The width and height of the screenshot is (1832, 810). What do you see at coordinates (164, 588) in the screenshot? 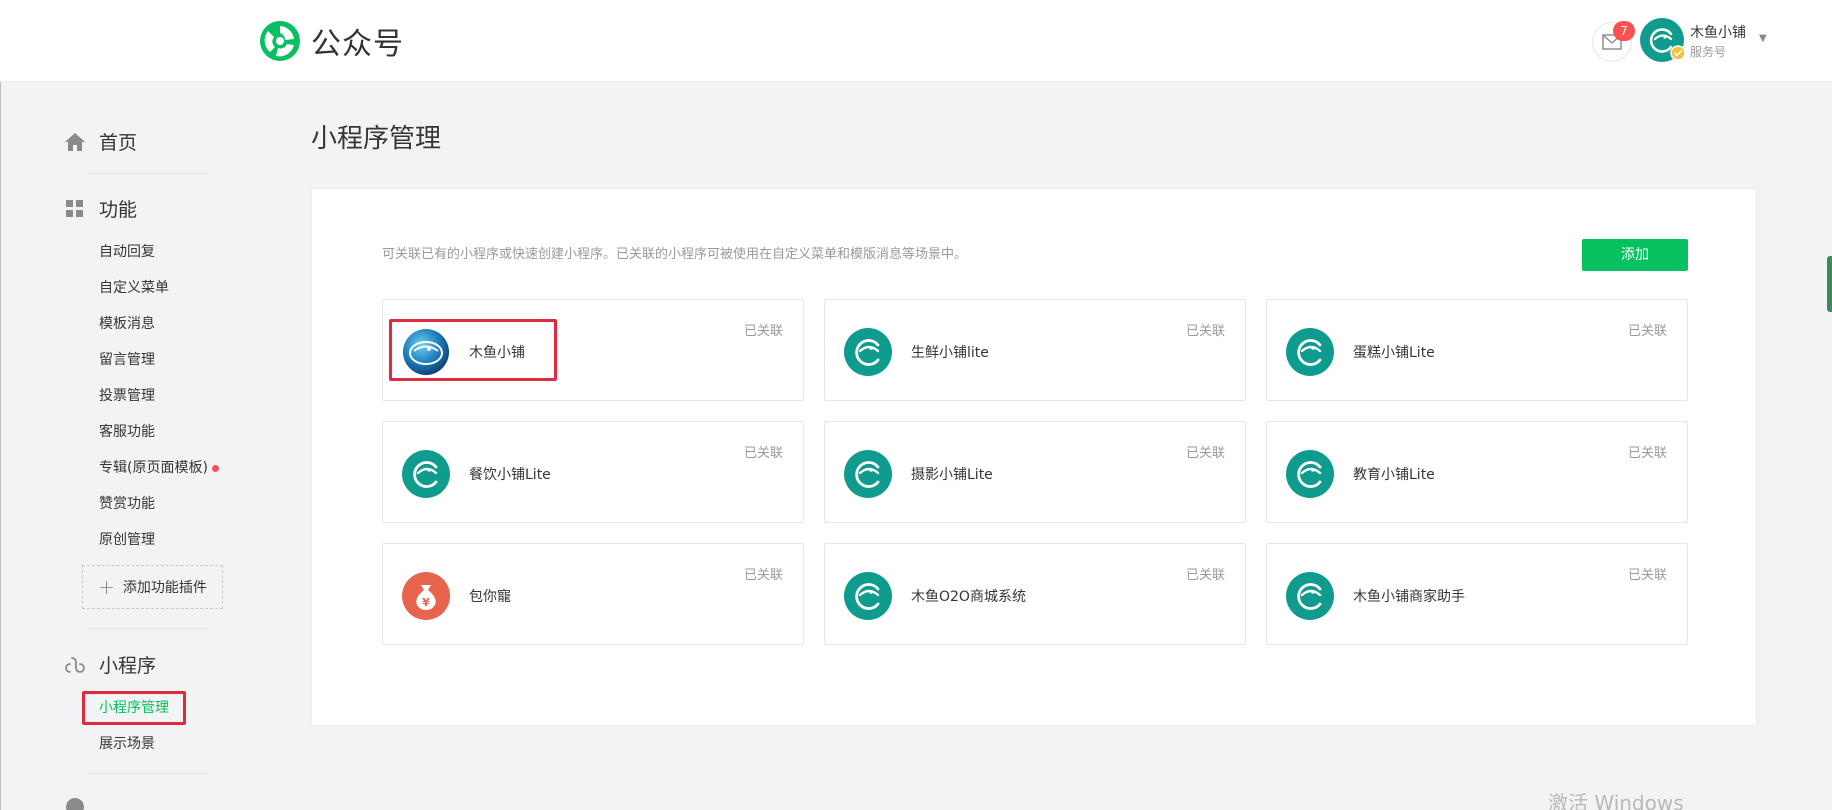
I see `add-plugin-label: 添加功能插件` at bounding box center [164, 588].